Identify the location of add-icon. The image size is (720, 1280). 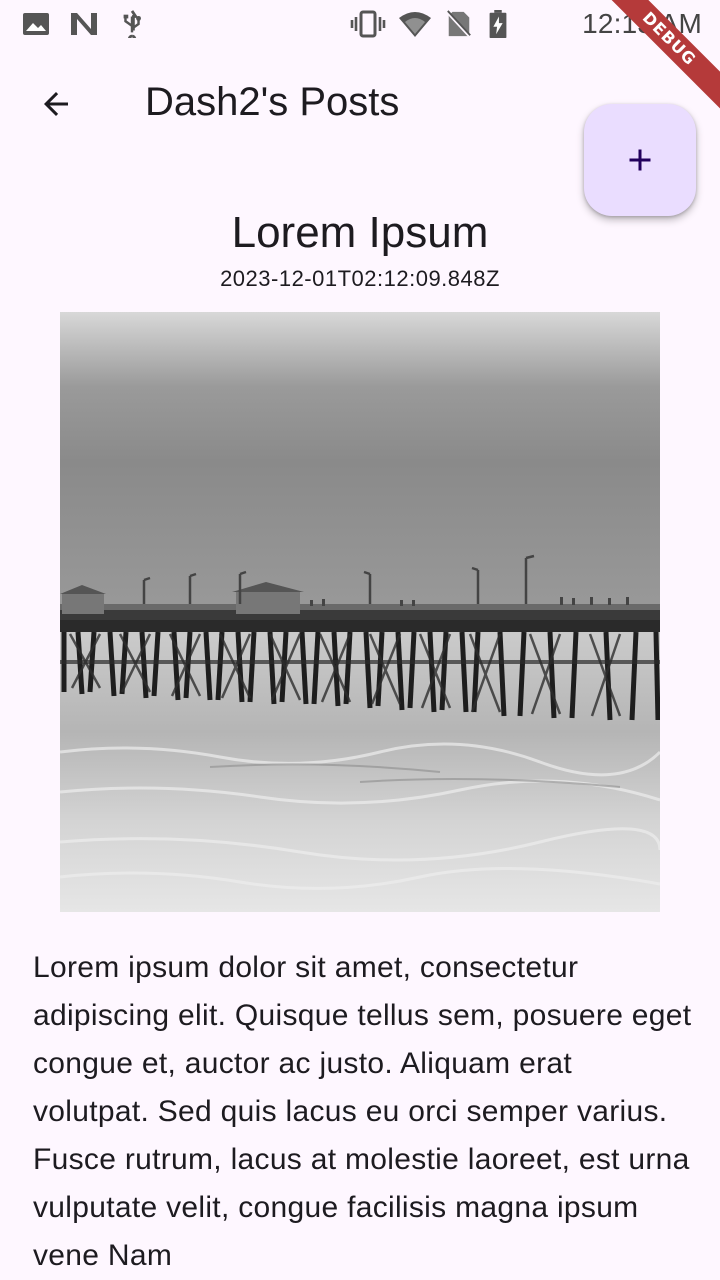
(640, 160).